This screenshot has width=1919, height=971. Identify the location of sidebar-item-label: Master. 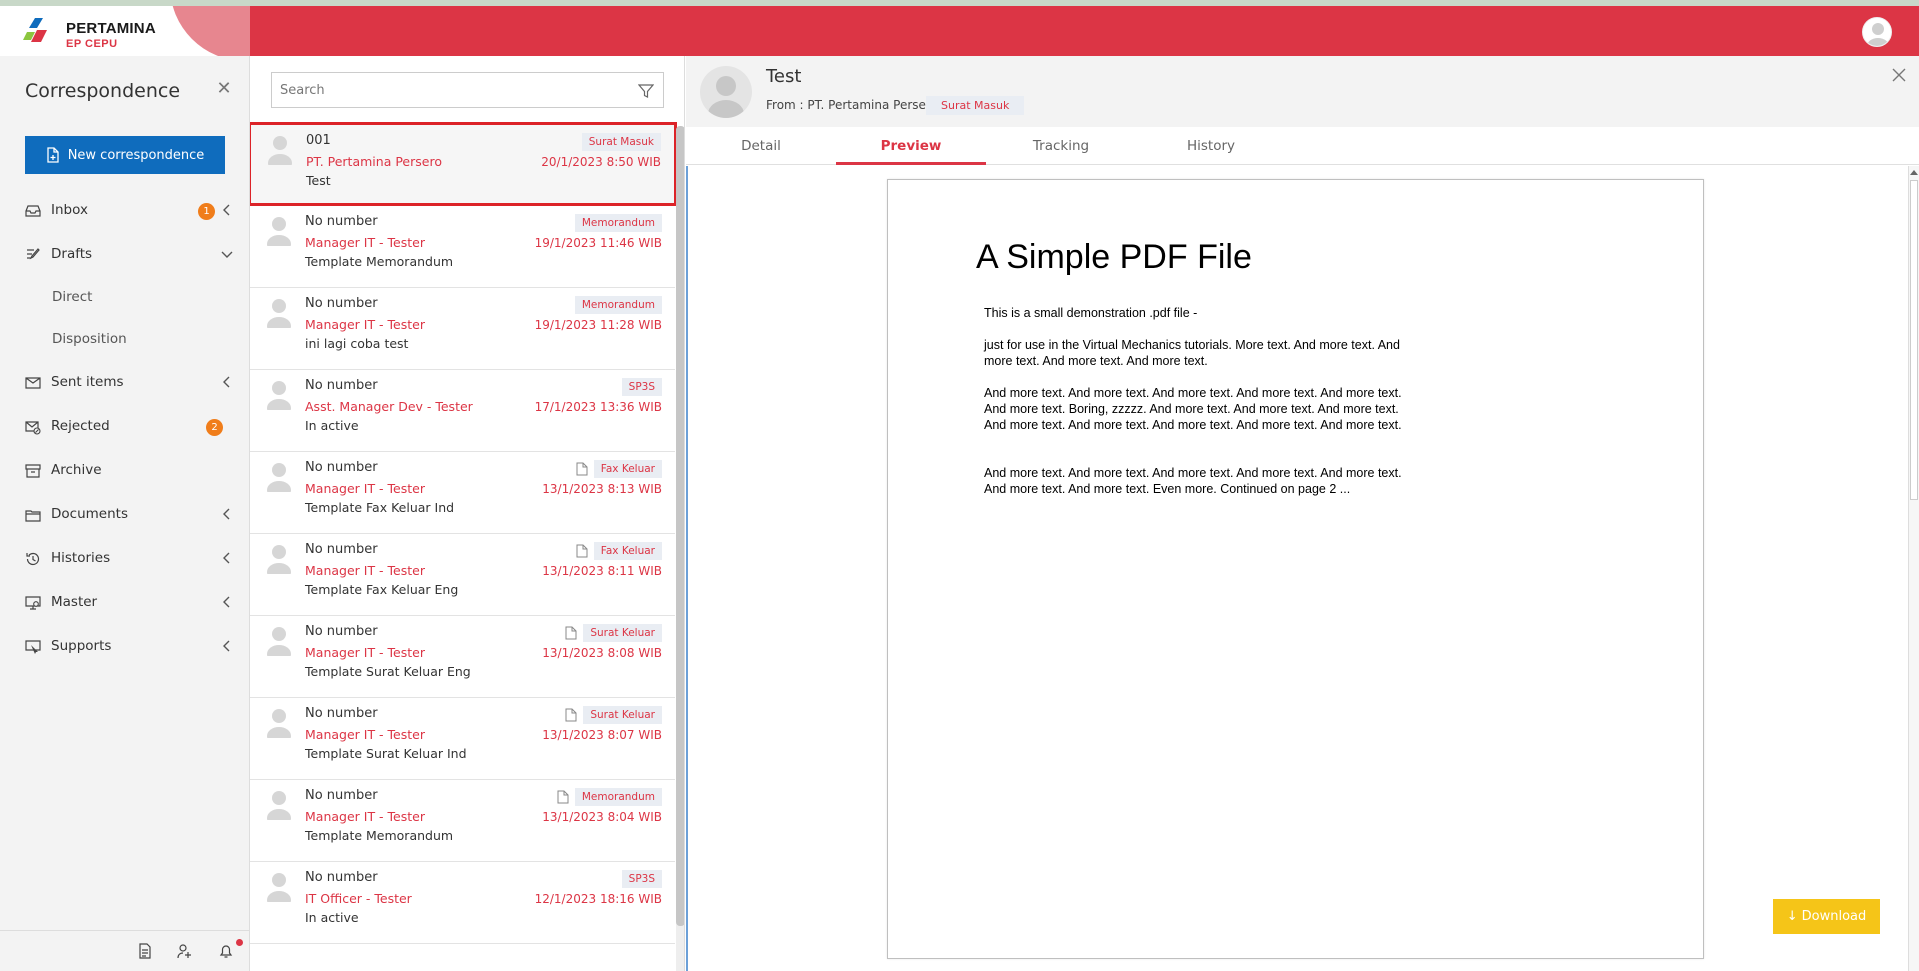
(74, 602).